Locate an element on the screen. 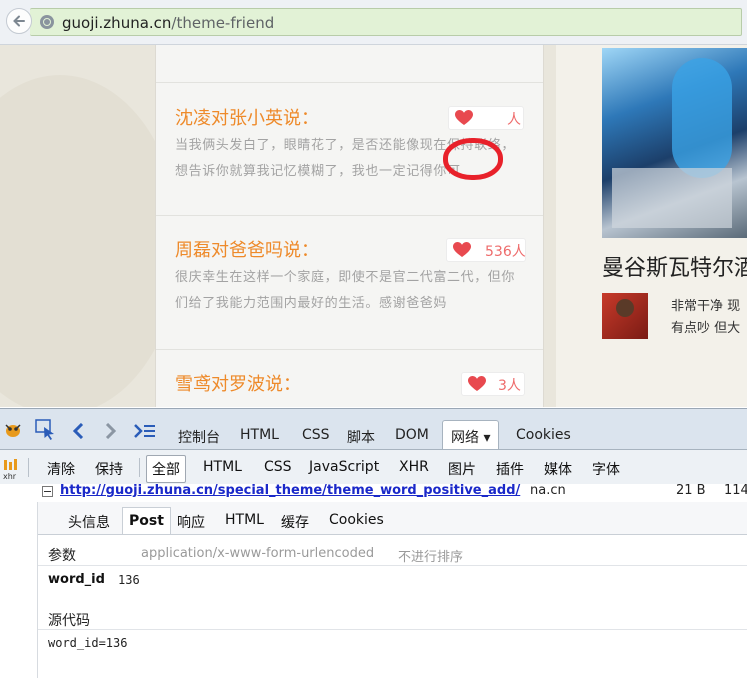  entry-title: 雪鸢对罗波说： is located at coordinates (238, 383).